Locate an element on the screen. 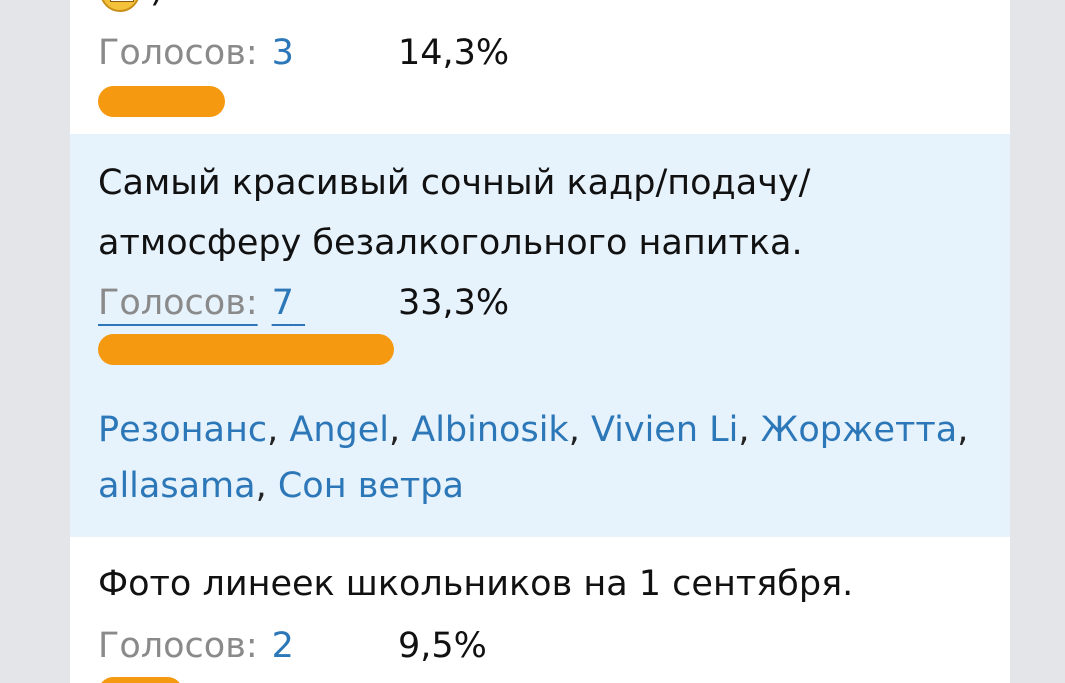  grinning-emoji-icon is located at coordinates (120, 6).